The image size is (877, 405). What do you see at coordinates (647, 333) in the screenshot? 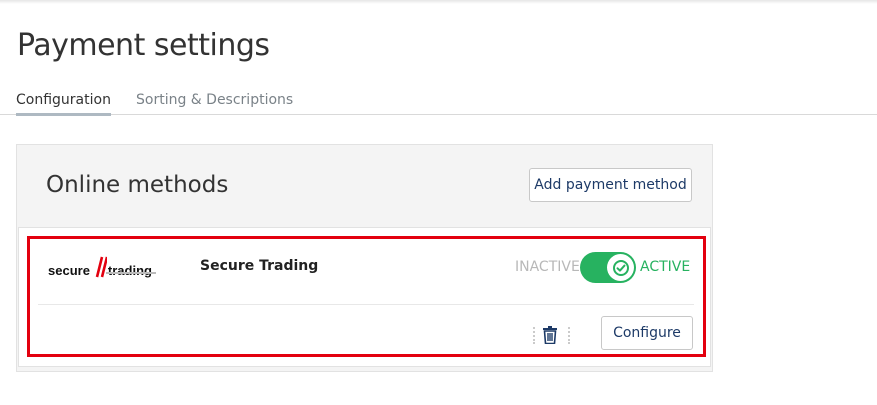
I see `configure-button: Configure` at bounding box center [647, 333].